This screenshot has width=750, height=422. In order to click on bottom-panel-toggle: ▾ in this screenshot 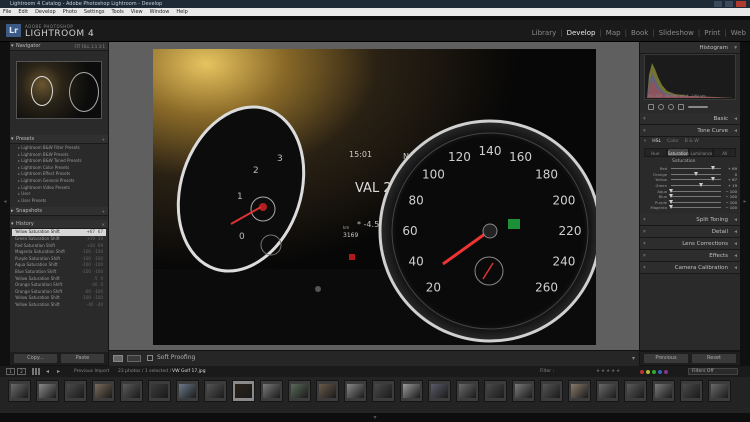, I will do `click(375, 417)`.